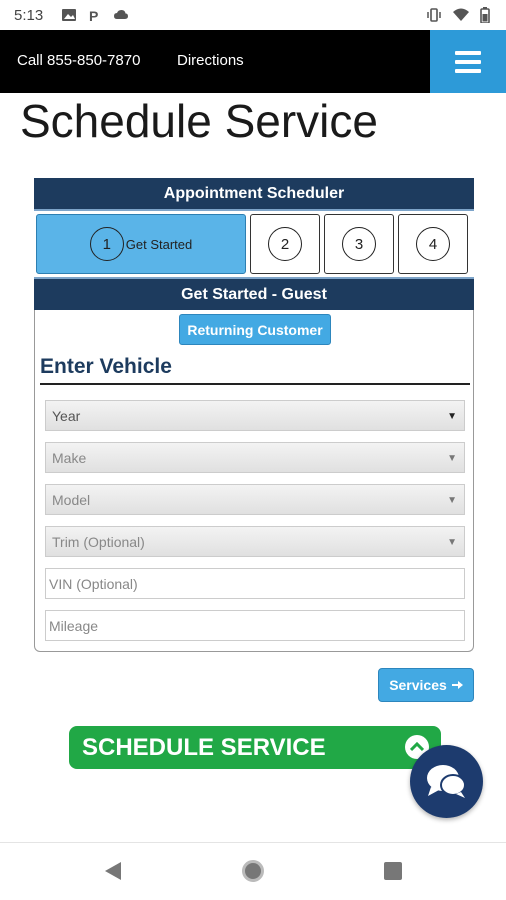 This screenshot has width=506, height=900. What do you see at coordinates (485, 15) in the screenshot?
I see `battery-icon` at bounding box center [485, 15].